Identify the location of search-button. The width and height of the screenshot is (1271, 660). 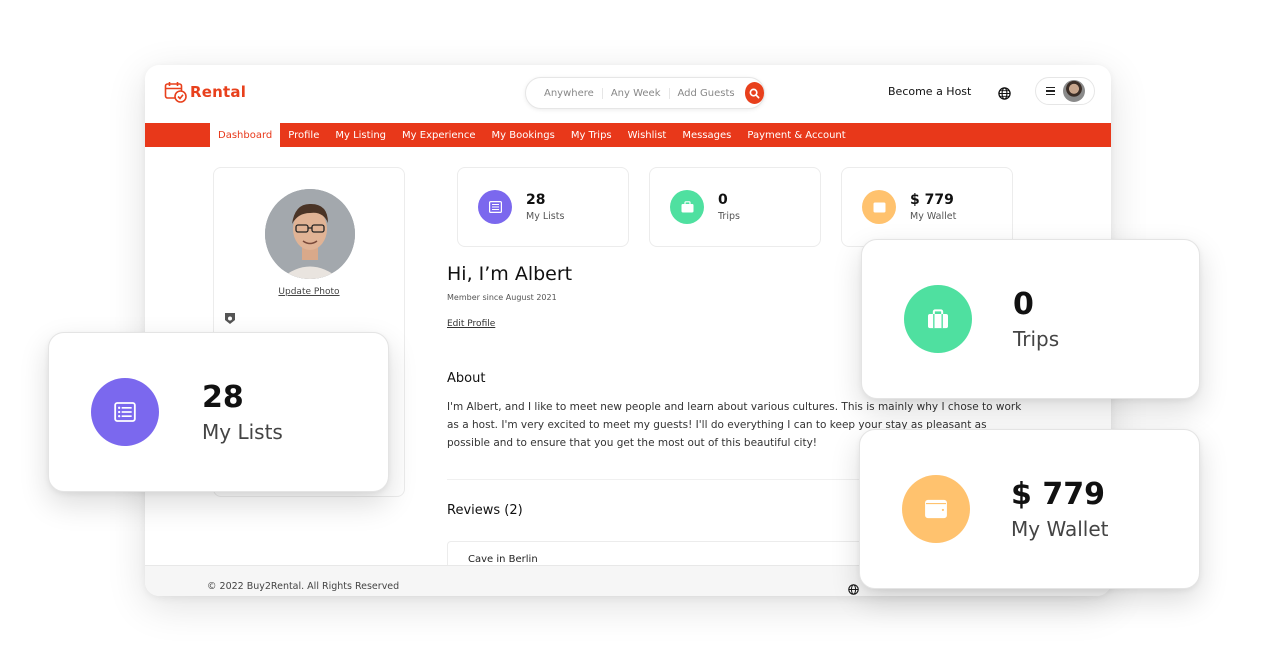
(754, 93).